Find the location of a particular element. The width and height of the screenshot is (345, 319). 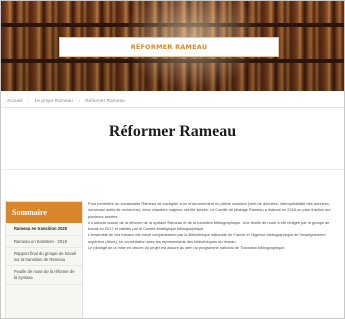

breadcrumb-divider is located at coordinates (172, 107).